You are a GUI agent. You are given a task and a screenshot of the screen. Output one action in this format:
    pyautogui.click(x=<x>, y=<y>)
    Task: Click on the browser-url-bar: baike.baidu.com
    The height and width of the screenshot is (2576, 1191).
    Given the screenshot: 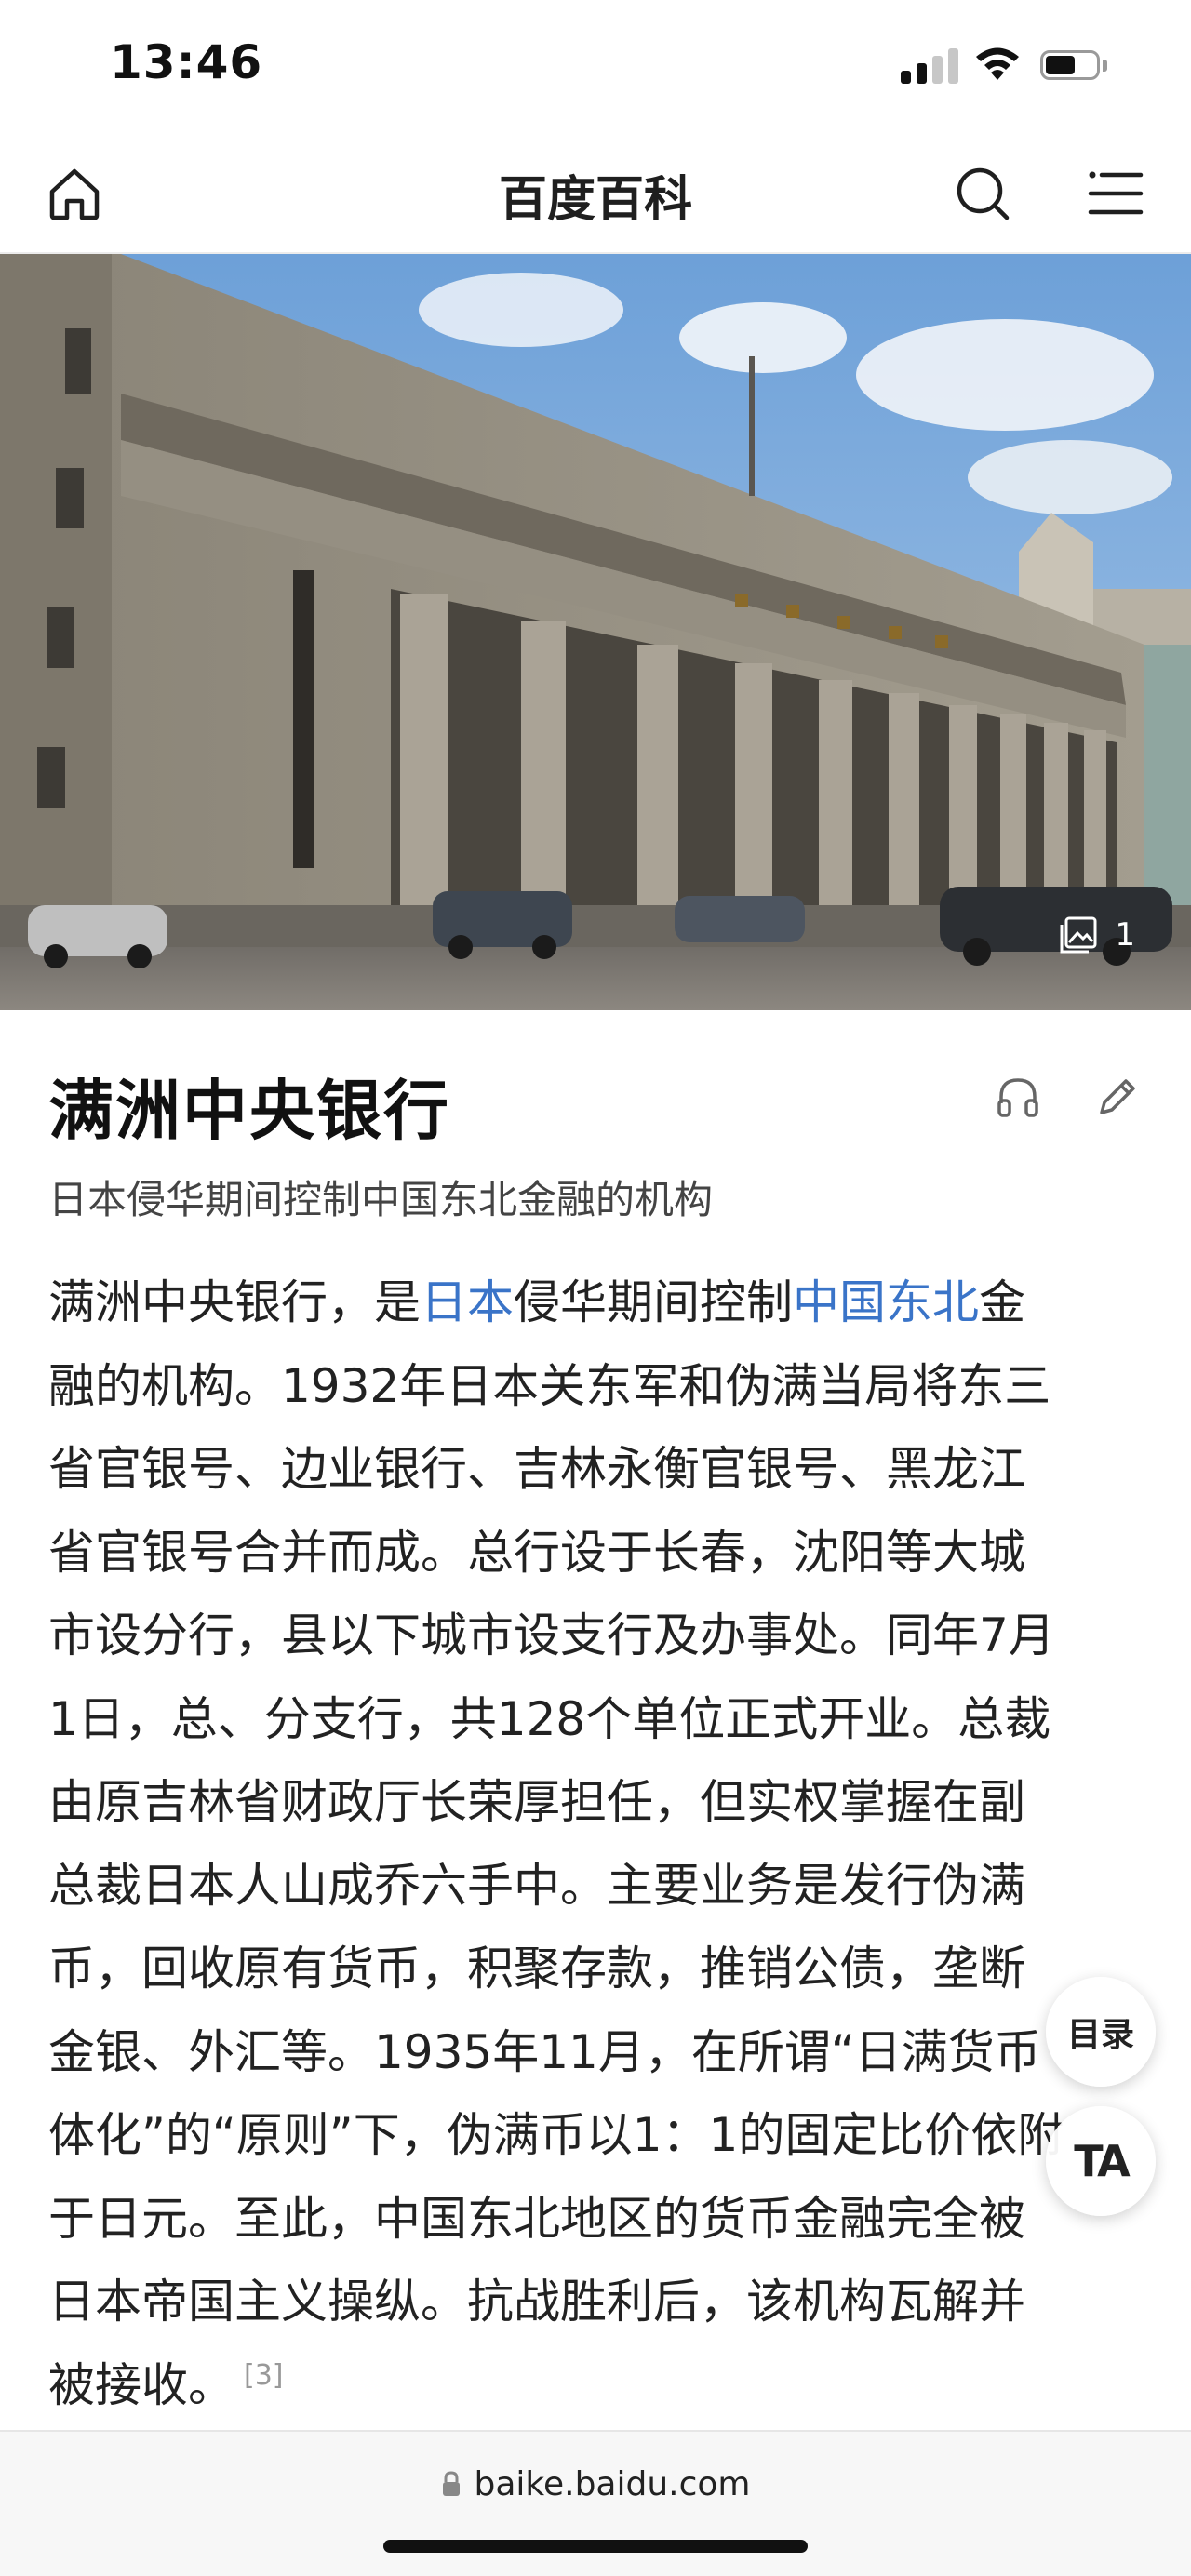 What is the action you would take?
    pyautogui.click(x=595, y=2503)
    